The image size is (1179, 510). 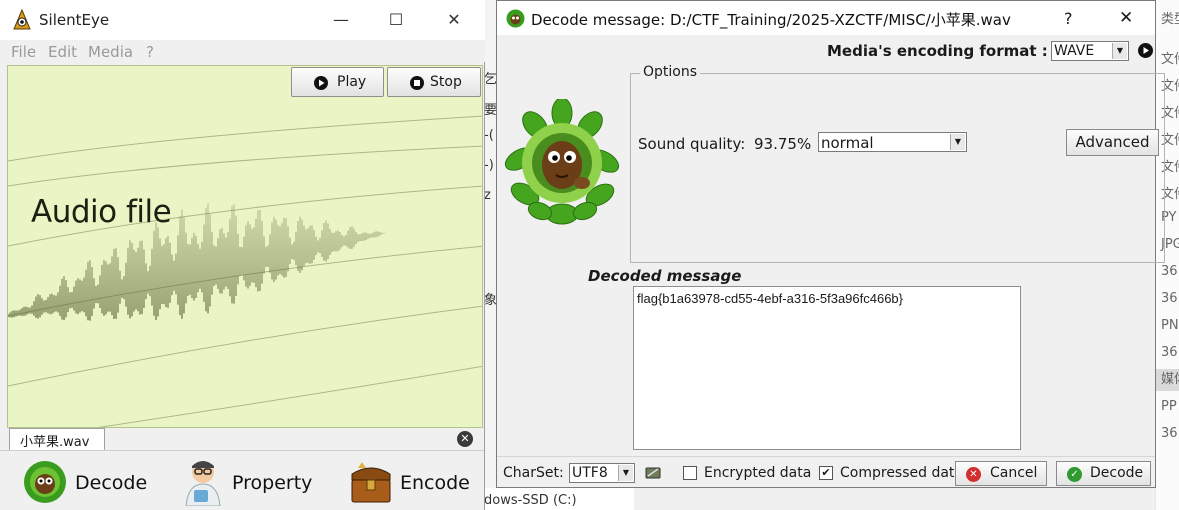 What do you see at coordinates (602, 473) in the screenshot?
I see `charset-select: UTF8 ▼` at bounding box center [602, 473].